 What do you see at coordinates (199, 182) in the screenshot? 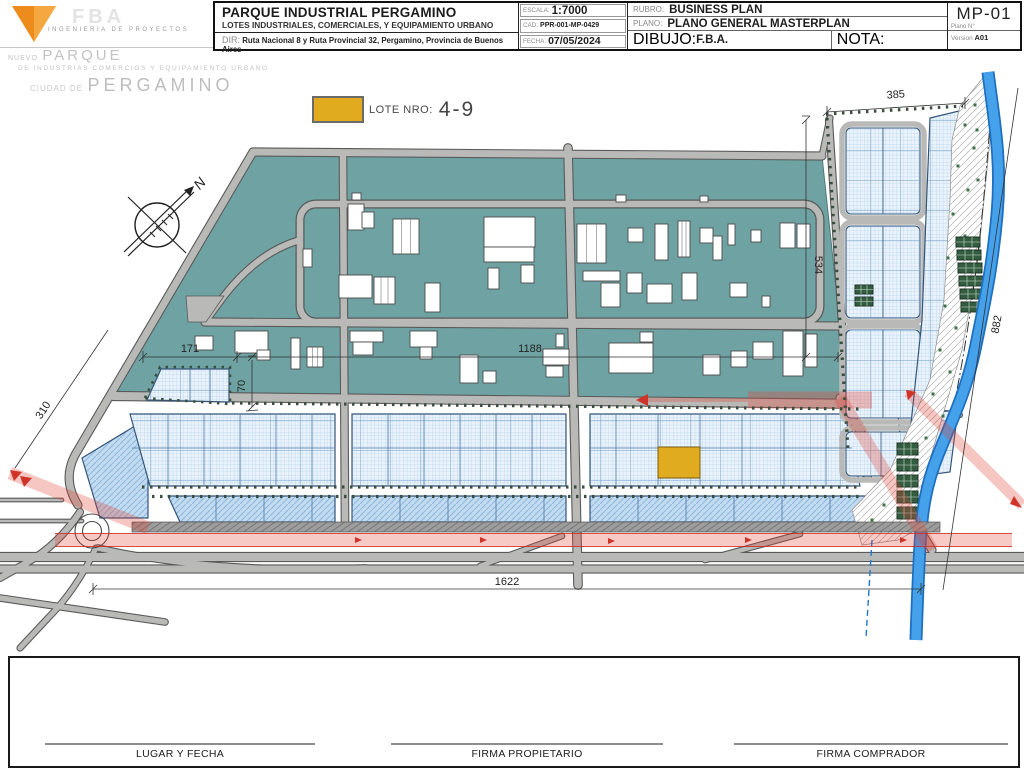
I see `north-label: N` at bounding box center [199, 182].